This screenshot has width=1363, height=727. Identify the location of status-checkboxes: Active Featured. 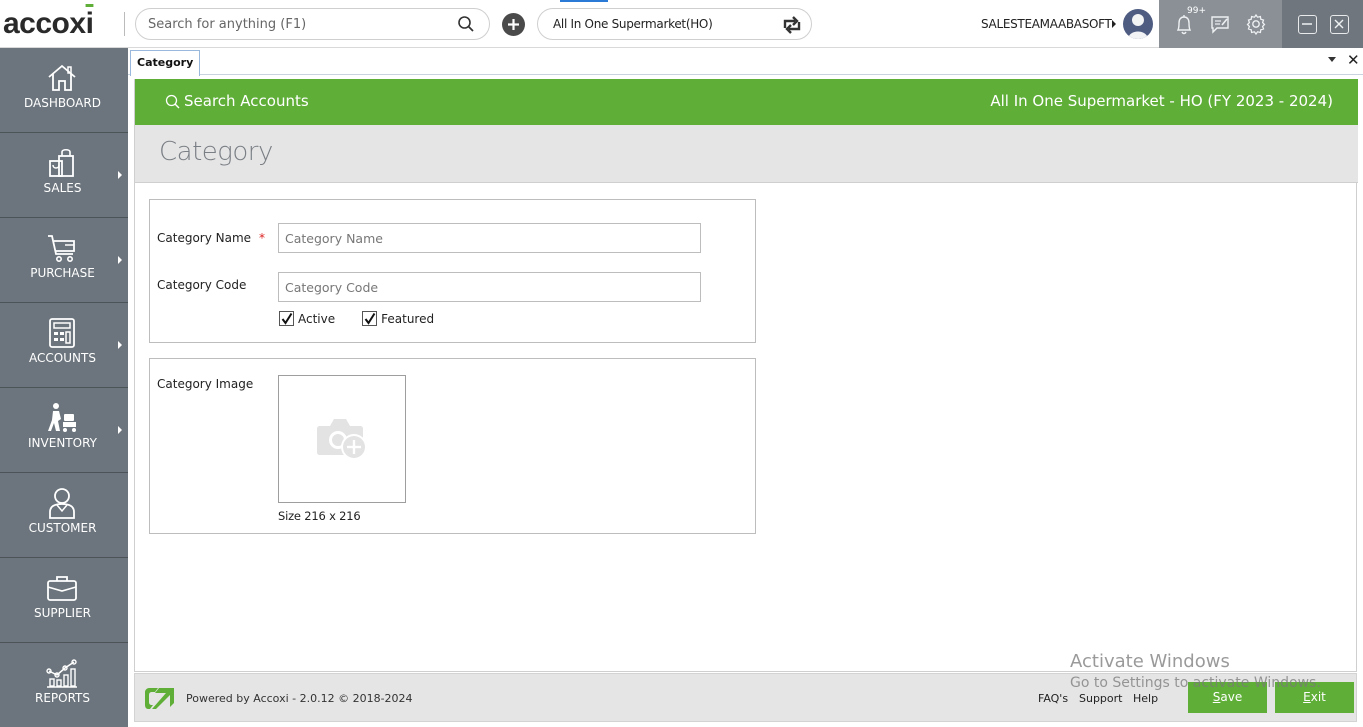
(370, 318).